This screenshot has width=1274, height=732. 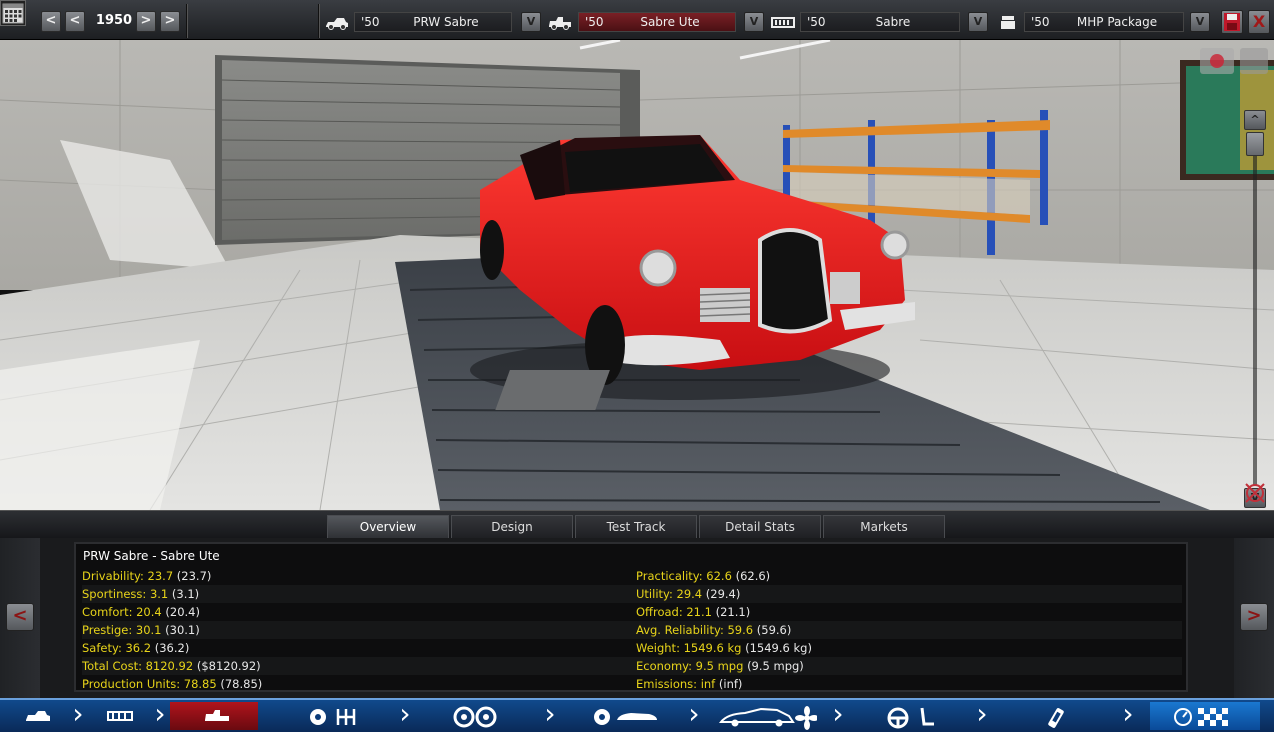 What do you see at coordinates (185, 594) in the screenshot?
I see `stat-value: (3.1)` at bounding box center [185, 594].